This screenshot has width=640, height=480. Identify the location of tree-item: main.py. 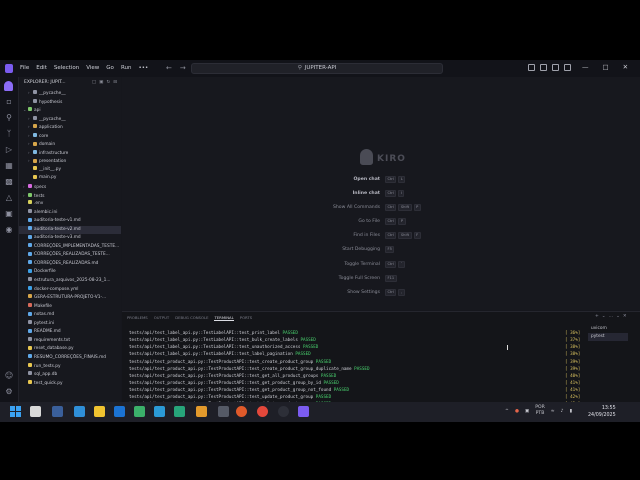
(70, 178).